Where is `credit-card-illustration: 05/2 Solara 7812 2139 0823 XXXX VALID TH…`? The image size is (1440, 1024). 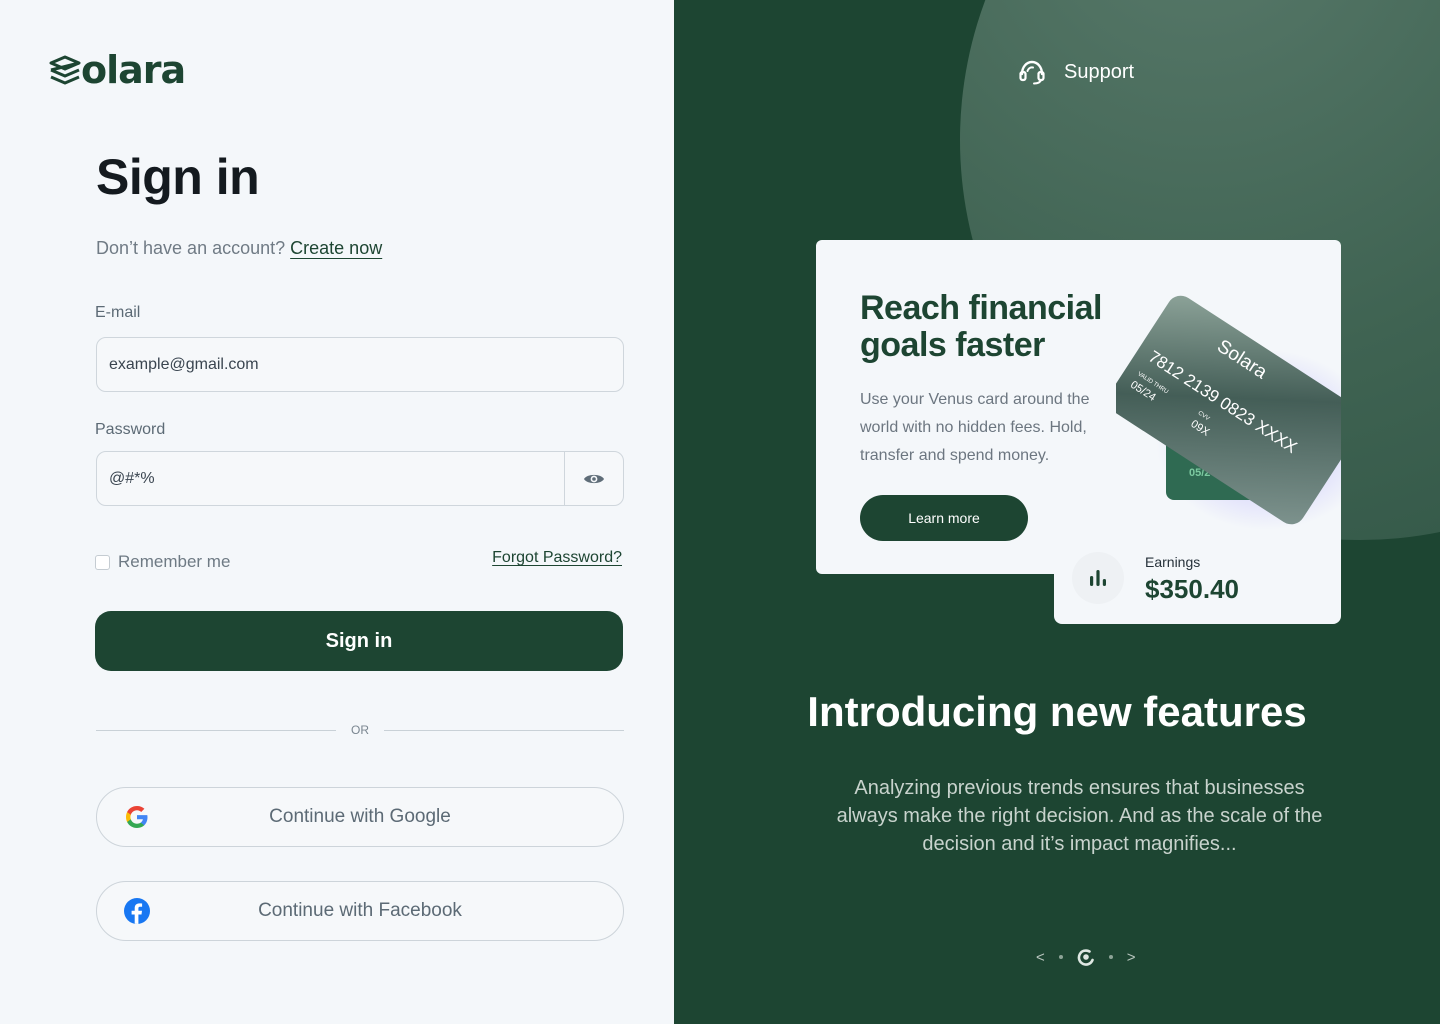
credit-card-illustration: 05/2 Solara 7812 2139 0823 XXXX VALID TH… is located at coordinates (1228, 412).